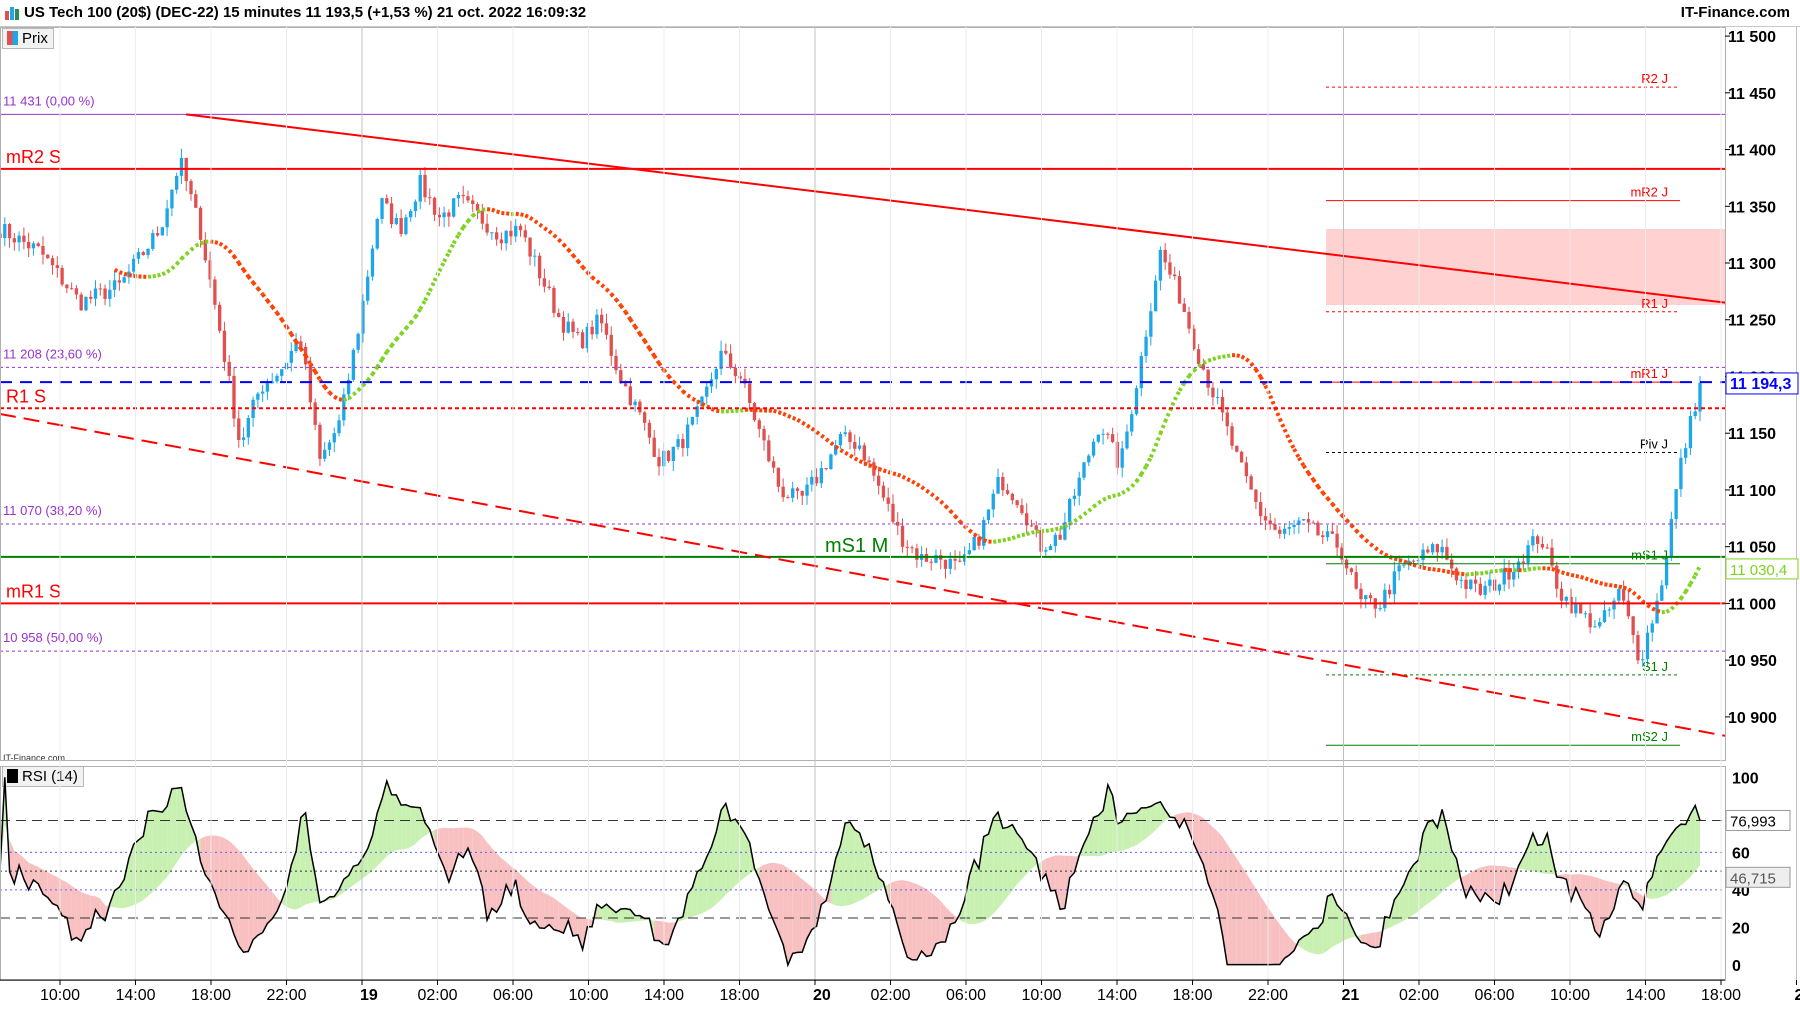 This screenshot has height=1013, width=1800. I want to click on x-tick-label: 18:00, so click(1721, 995).